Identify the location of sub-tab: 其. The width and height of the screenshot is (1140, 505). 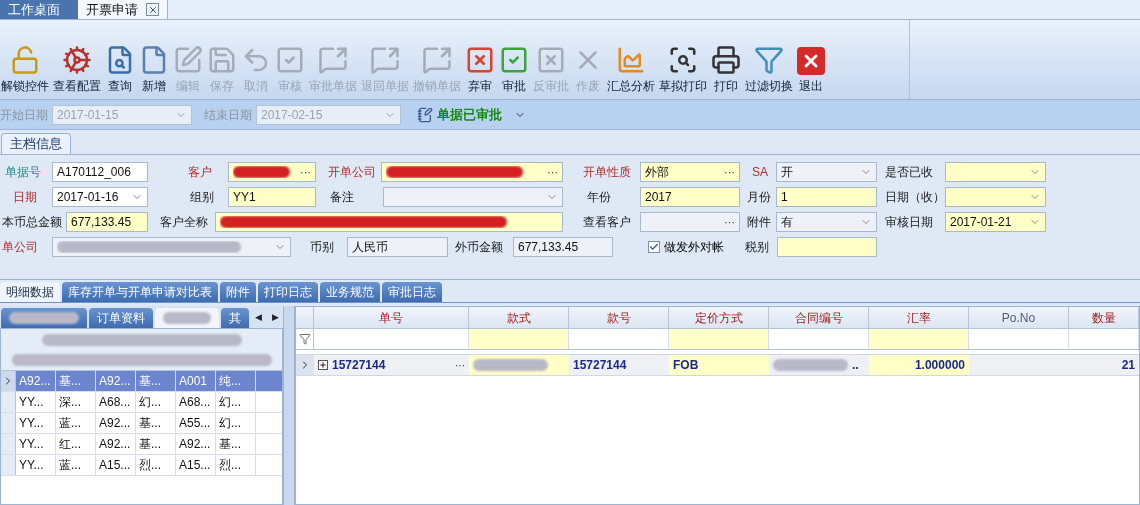
(235, 318).